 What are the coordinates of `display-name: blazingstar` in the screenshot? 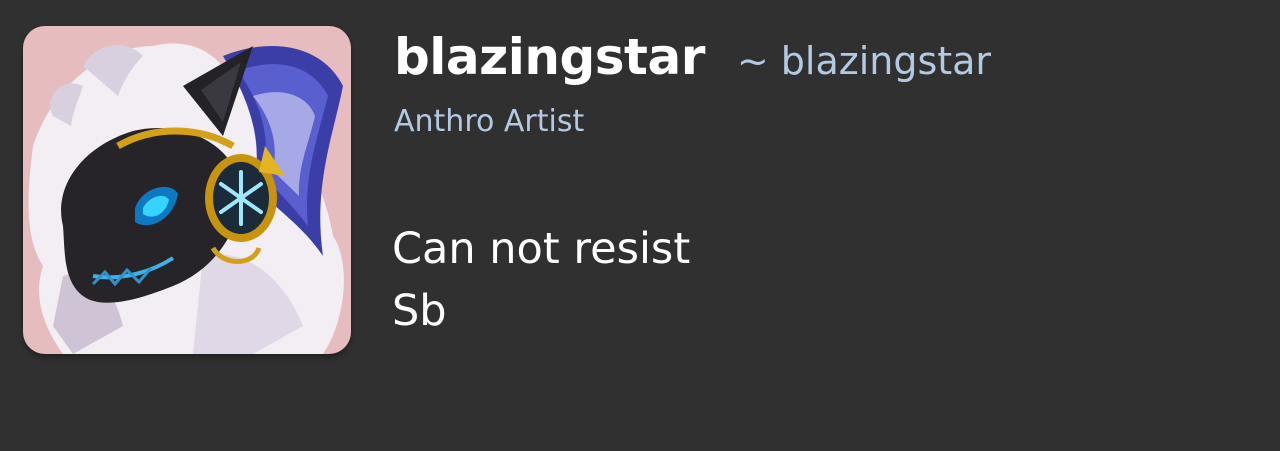 It's located at (549, 57).